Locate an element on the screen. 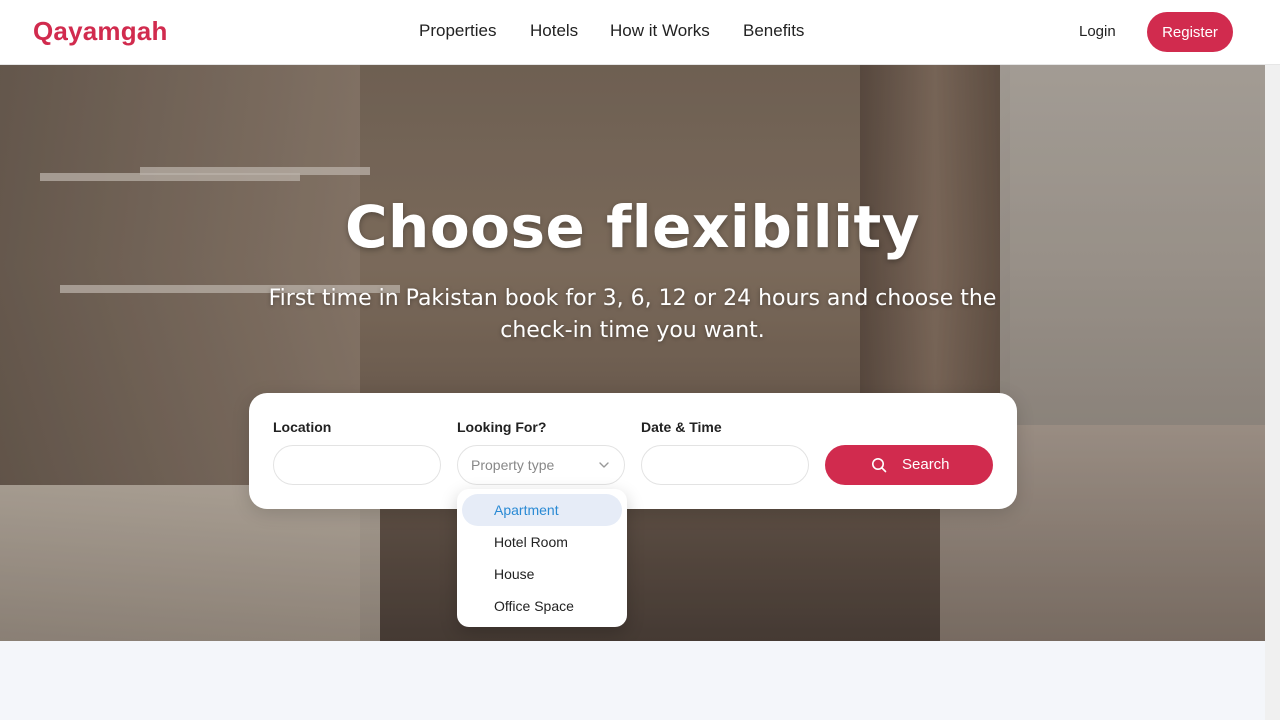 The height and width of the screenshot is (720, 1280). content-section is located at coordinates (632, 680).